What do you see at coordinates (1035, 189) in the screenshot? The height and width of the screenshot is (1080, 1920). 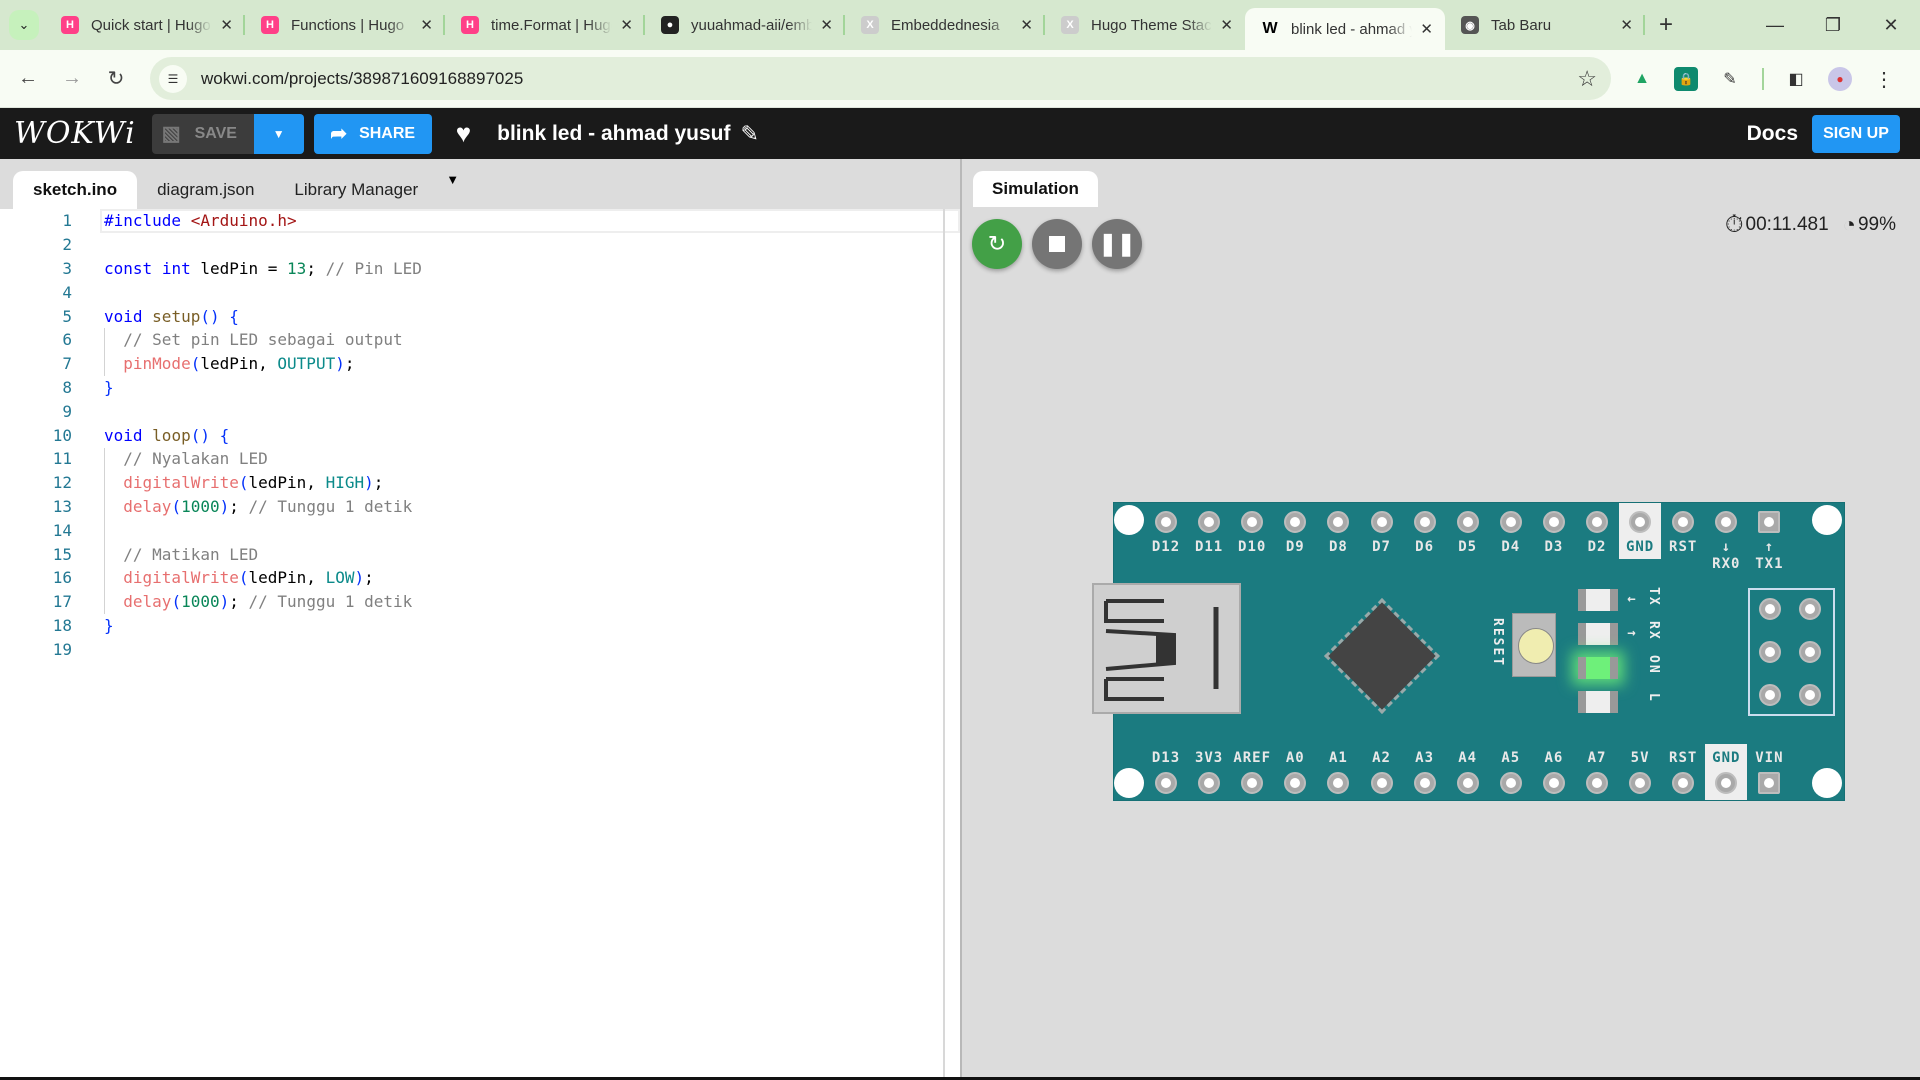 I see `tab-simulation: Simulation` at bounding box center [1035, 189].